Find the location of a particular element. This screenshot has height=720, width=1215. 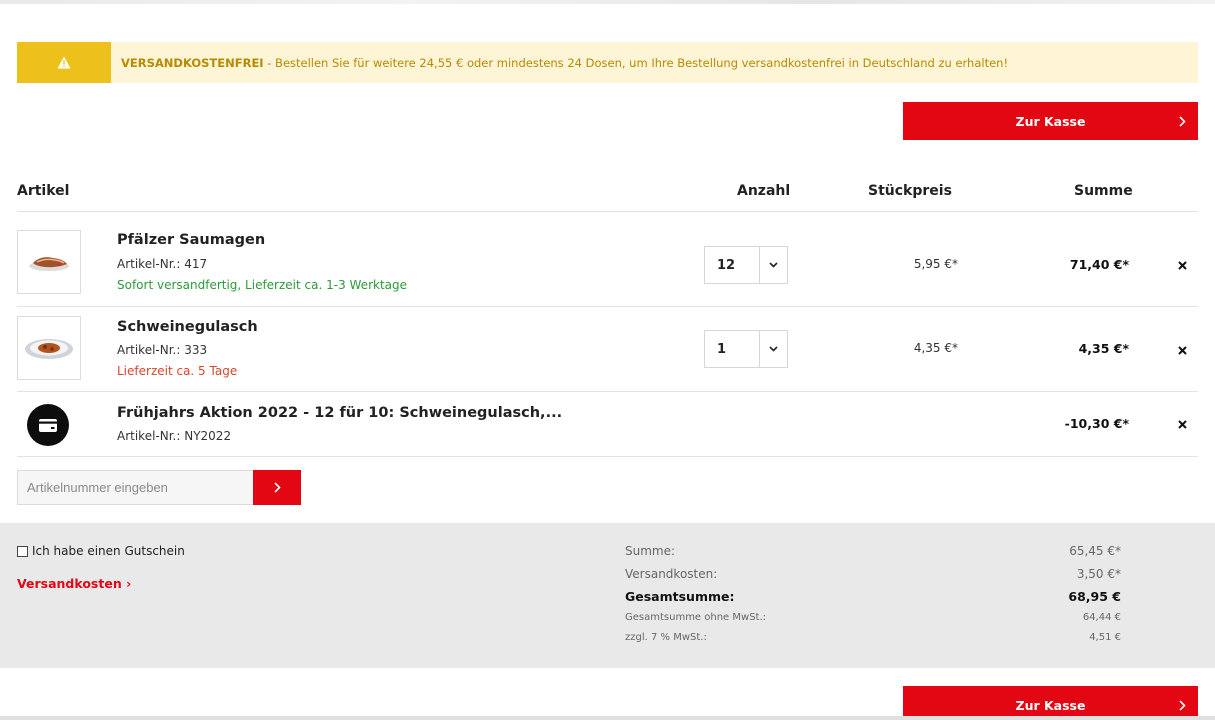

notice-strong: VERSANDKOSTENFREI is located at coordinates (192, 62).